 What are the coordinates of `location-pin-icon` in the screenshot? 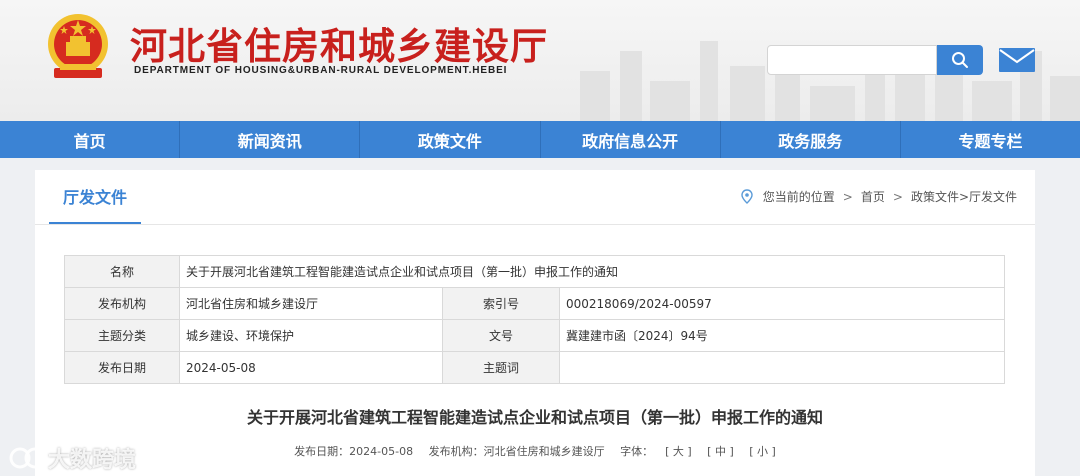 It's located at (747, 196).